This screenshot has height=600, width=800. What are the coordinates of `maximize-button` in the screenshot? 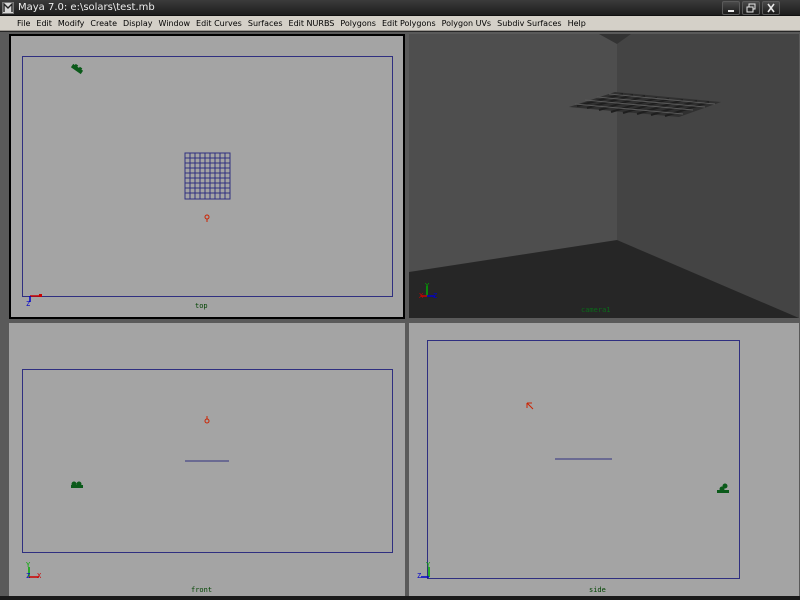 It's located at (751, 8).